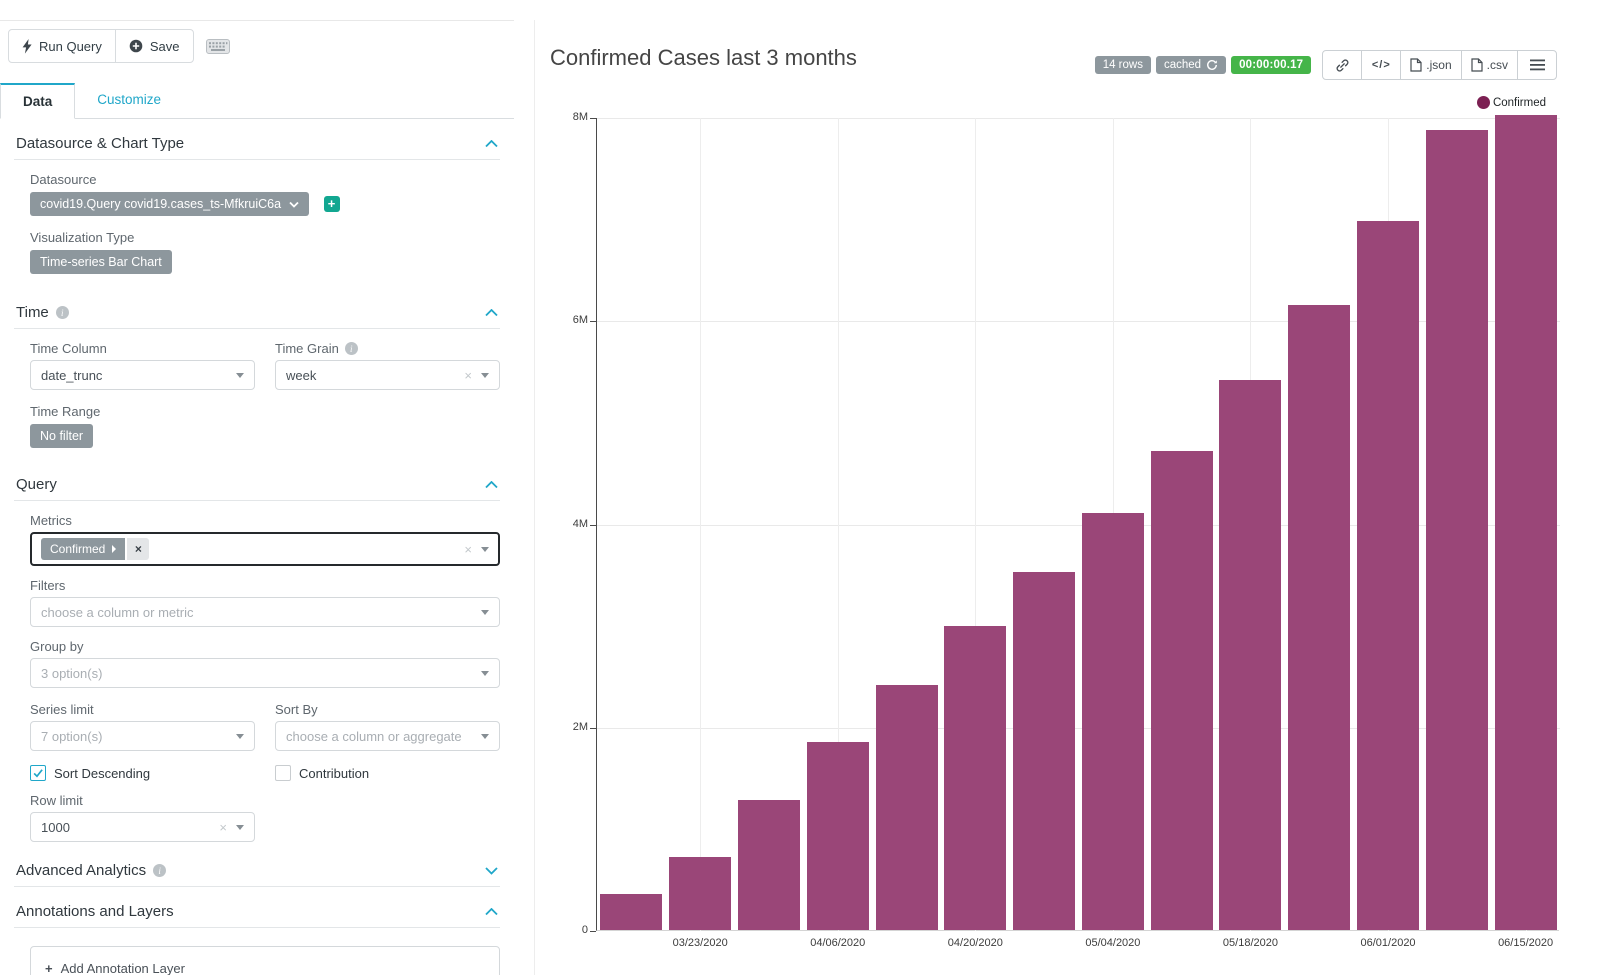  Describe the element at coordinates (584, 930) in the screenshot. I see `y-axis-label: 0` at that location.